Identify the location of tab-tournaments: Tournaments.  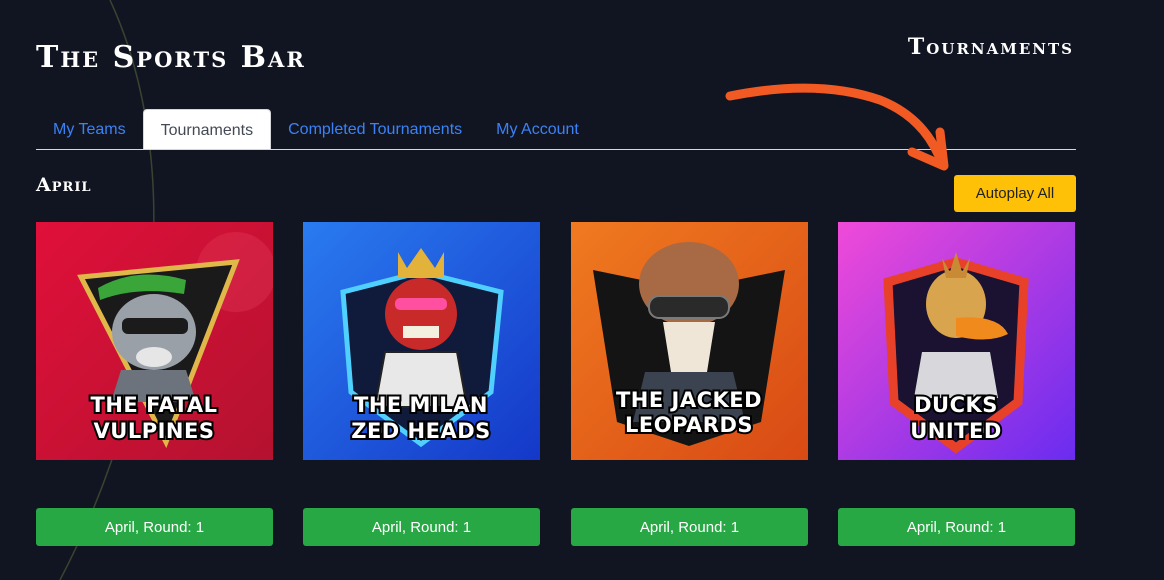
(207, 129).